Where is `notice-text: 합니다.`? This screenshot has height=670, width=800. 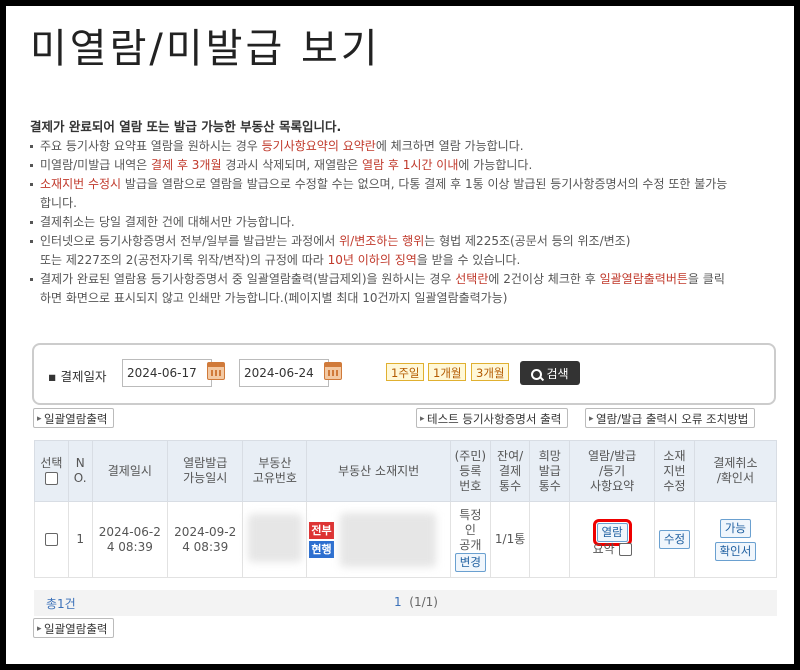 notice-text: 합니다. is located at coordinates (58, 203).